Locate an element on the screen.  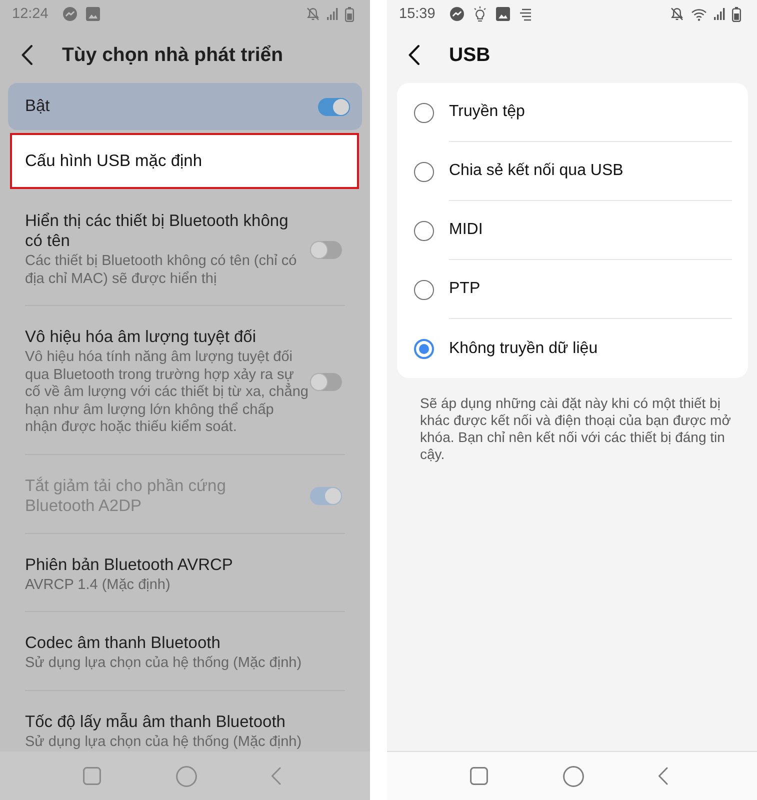
setting-title: Hiển thị các thiết bị Bluetooth không có tên is located at coordinates (157, 231).